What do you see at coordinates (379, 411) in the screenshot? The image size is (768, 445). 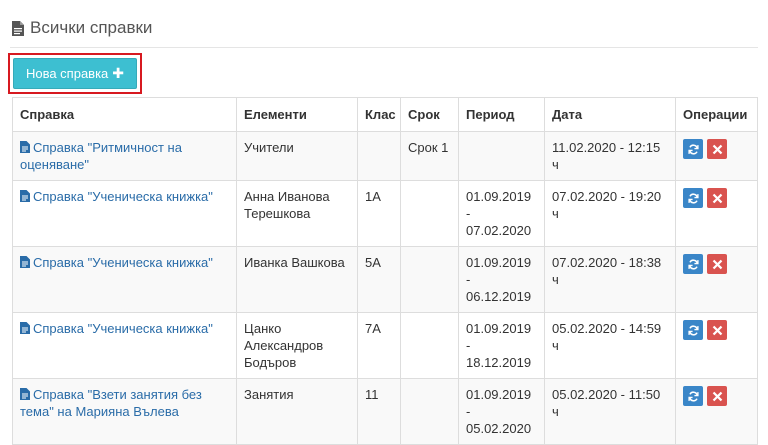 I see `cell-class: 11` at bounding box center [379, 411].